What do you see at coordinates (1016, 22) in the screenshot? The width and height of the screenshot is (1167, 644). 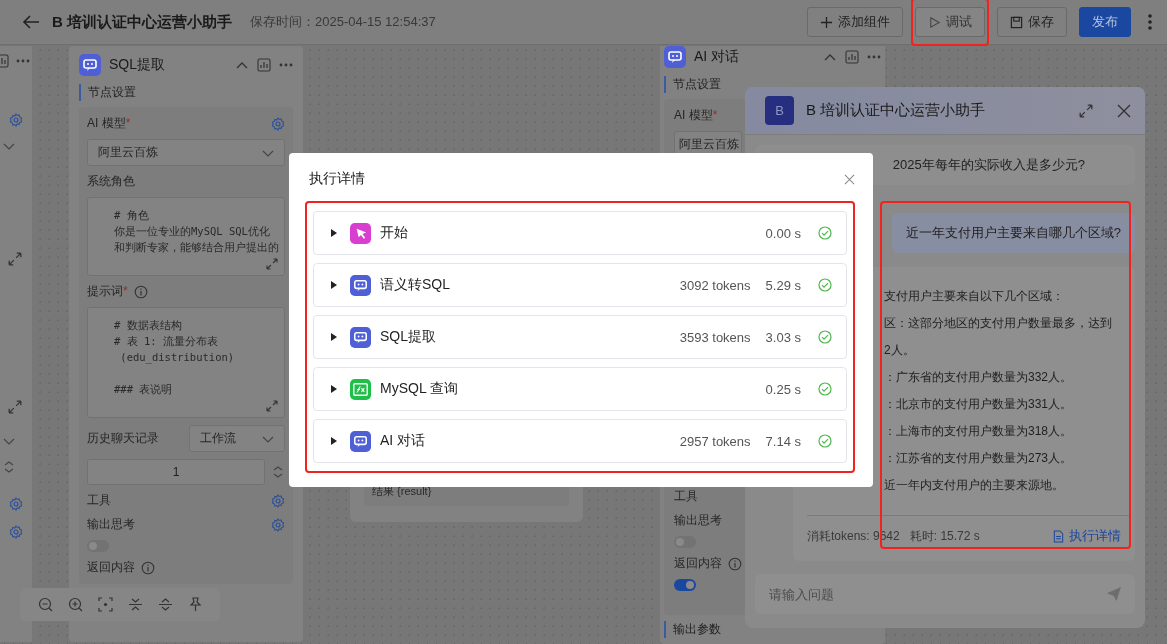 I see `save-icon` at bounding box center [1016, 22].